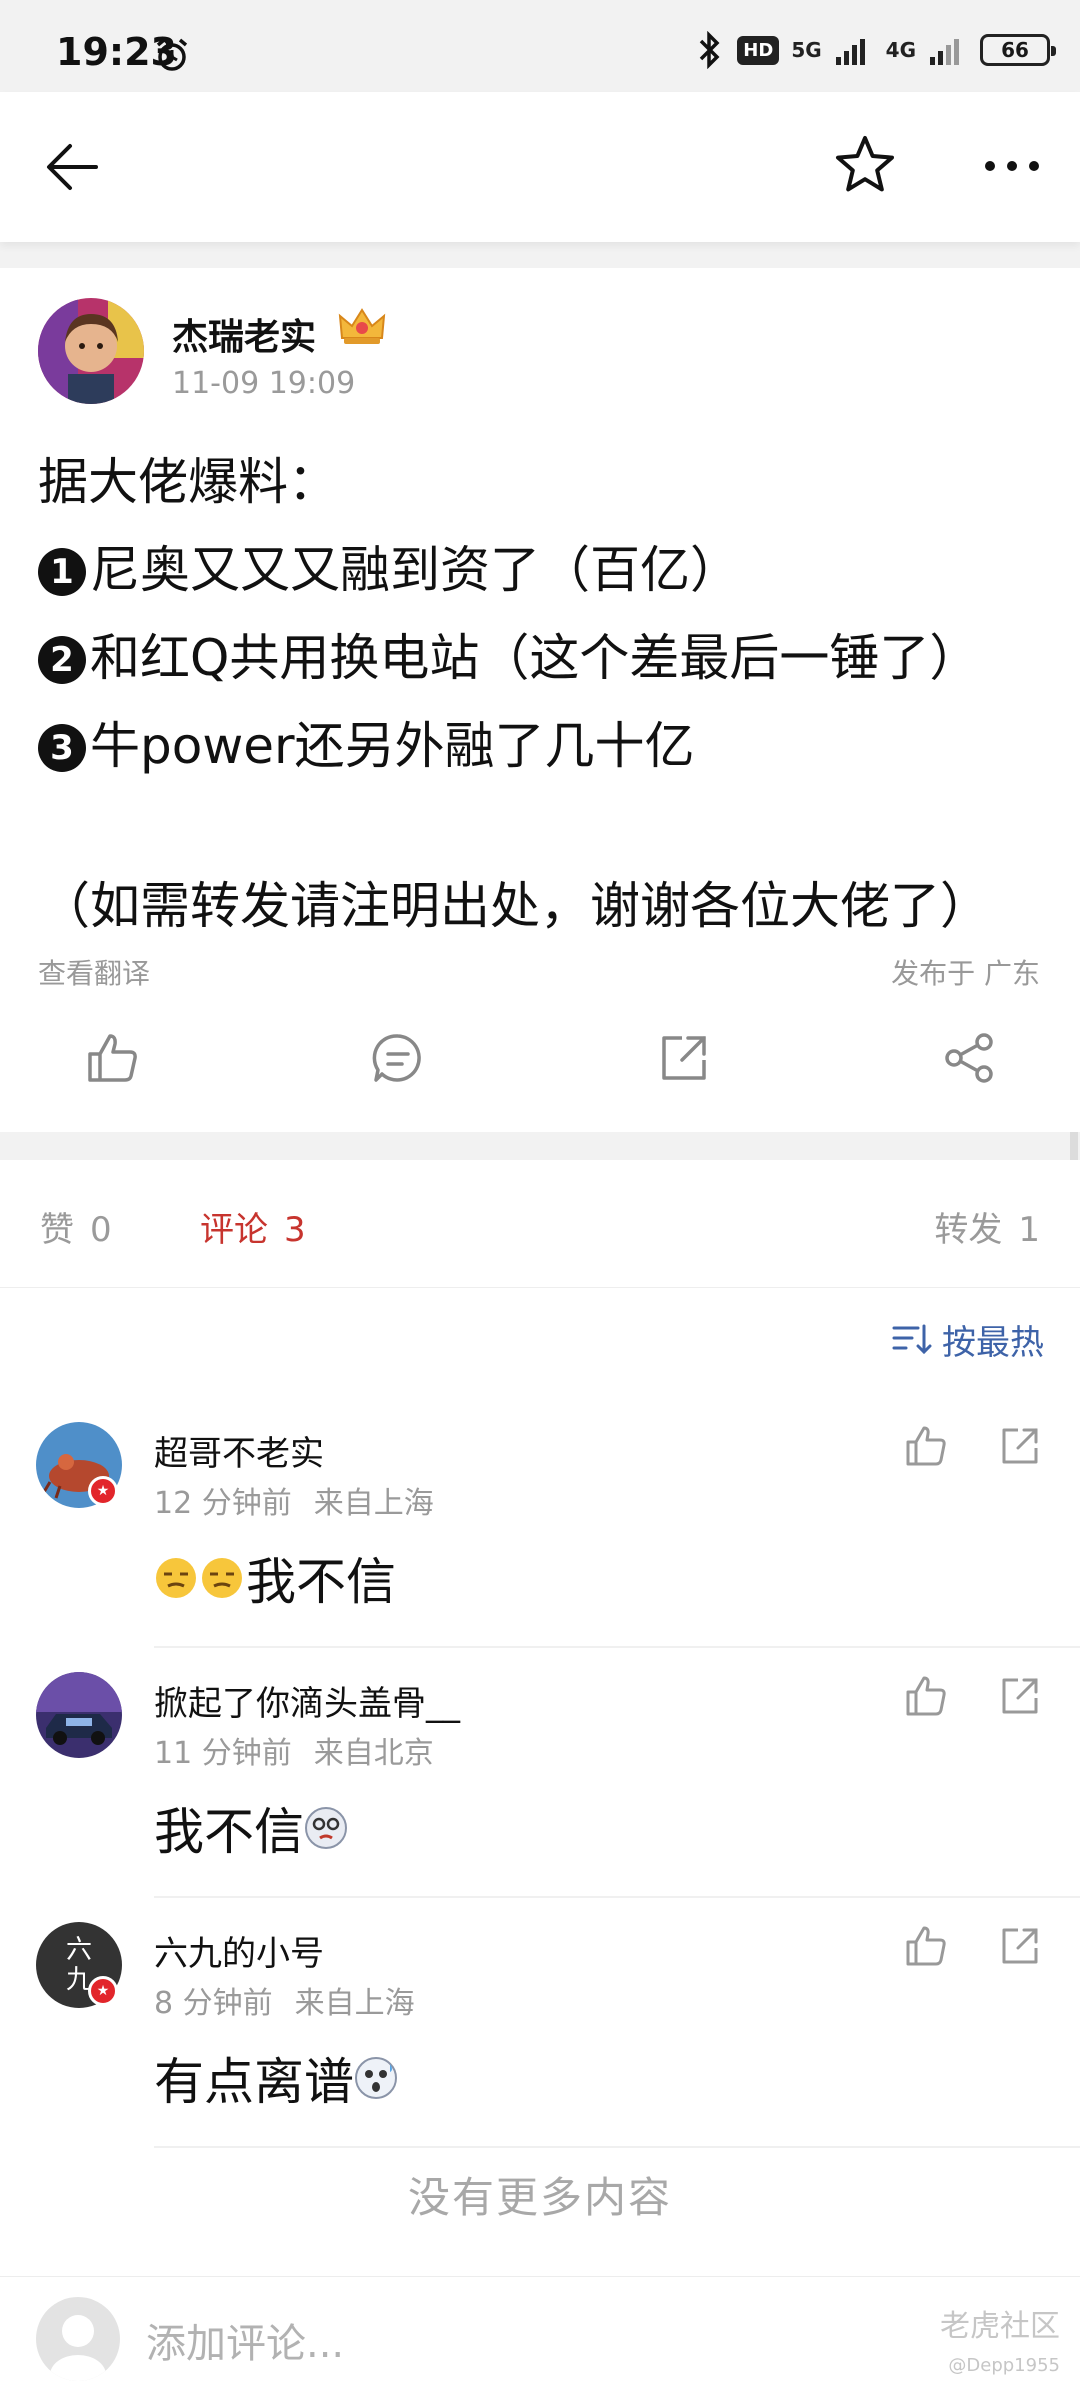 The image size is (1080, 2400). I want to click on status-bar: 19:23 HD 5G 4G 66, so click(540, 46).